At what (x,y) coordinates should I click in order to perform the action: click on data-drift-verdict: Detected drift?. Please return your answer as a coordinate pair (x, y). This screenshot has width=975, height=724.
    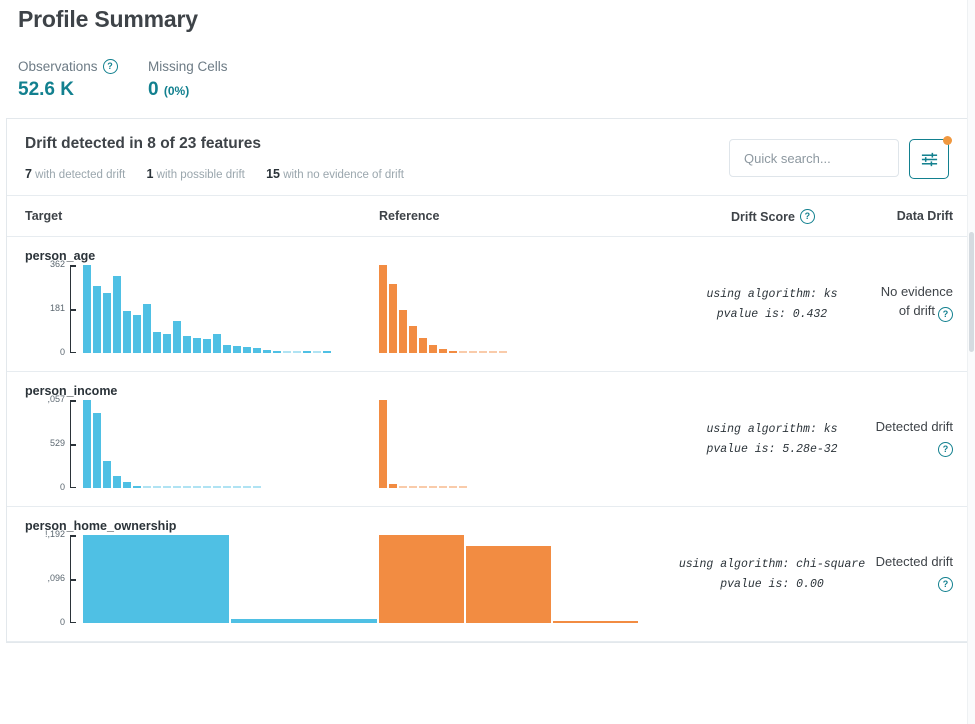
    Looking at the image, I should click on (914, 572).